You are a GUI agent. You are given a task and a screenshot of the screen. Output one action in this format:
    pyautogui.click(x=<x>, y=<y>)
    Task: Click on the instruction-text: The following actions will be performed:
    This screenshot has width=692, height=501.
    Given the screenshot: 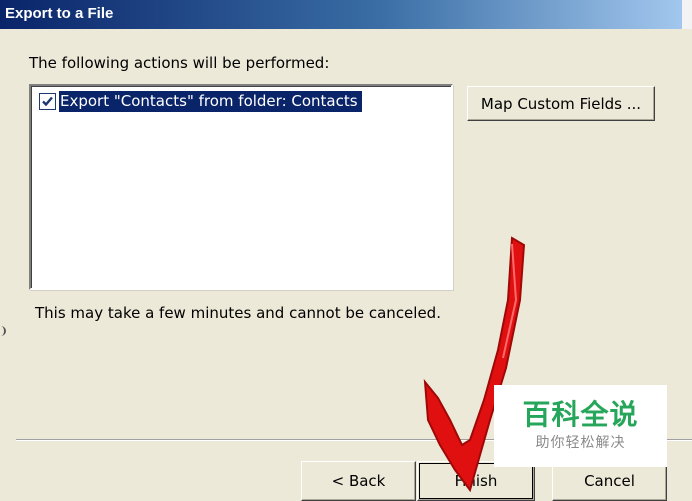 What is the action you would take?
    pyautogui.click(x=179, y=63)
    